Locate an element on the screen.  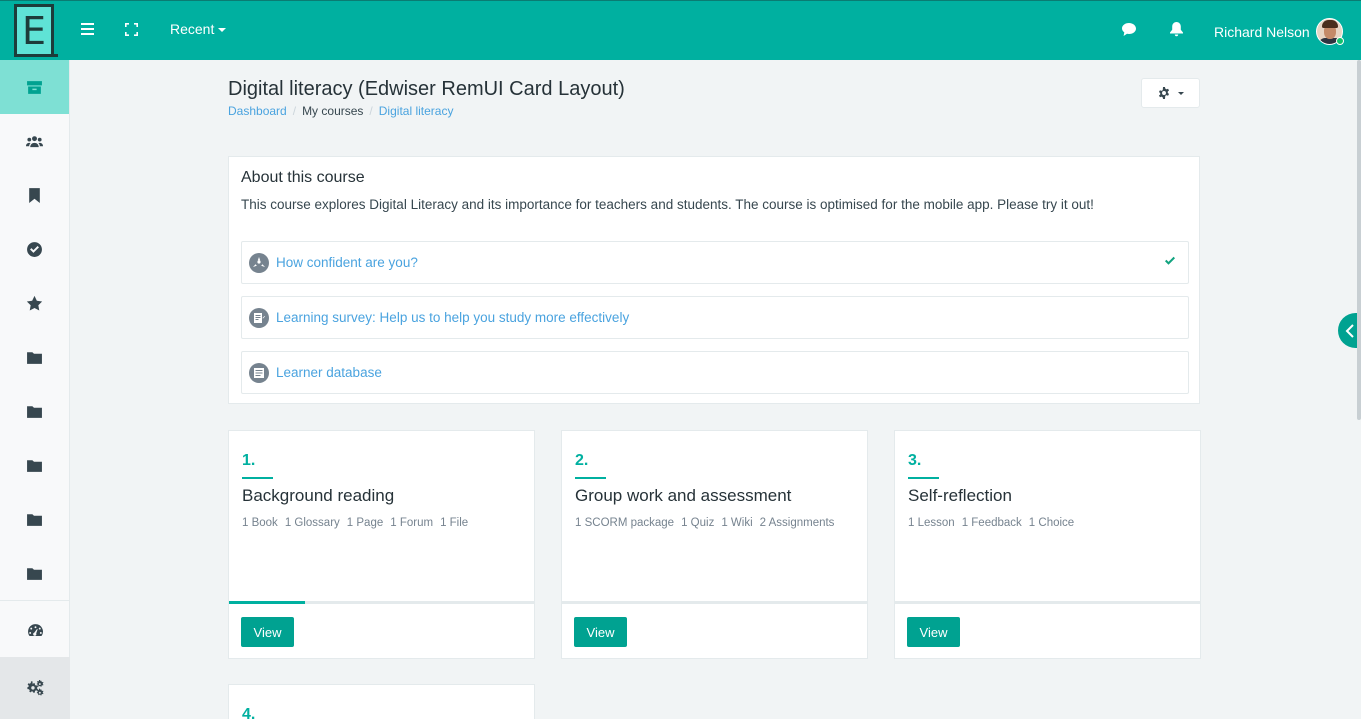
activity-how-confident: How confident are you? is located at coordinates (715, 262).